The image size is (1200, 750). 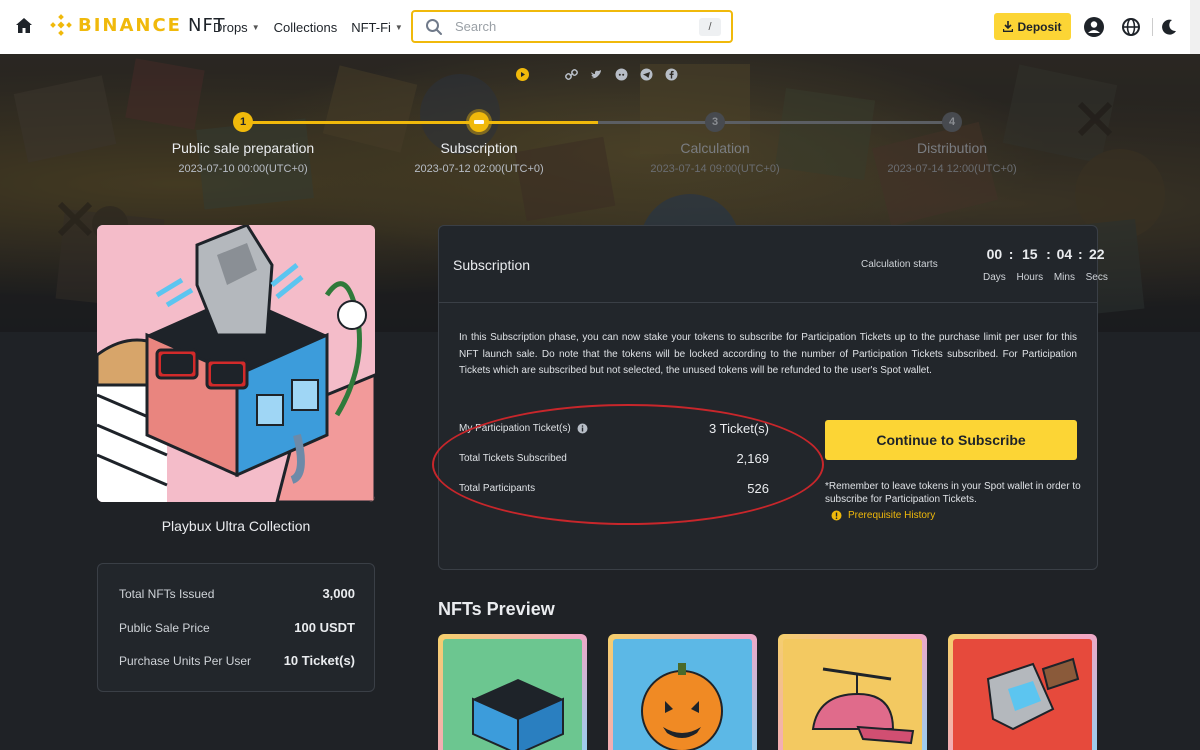 What do you see at coordinates (1039, 26) in the screenshot?
I see `deposit-label: Deposit` at bounding box center [1039, 26].